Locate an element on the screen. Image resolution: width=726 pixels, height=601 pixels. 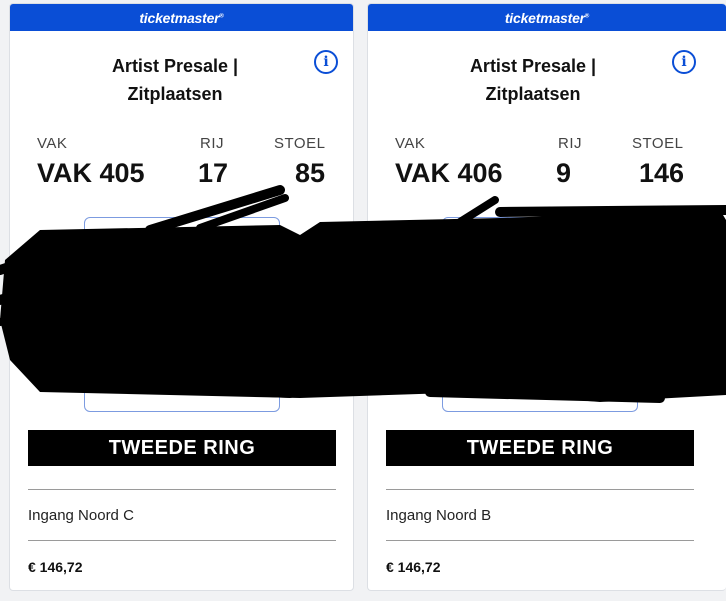
entrance-text: Ingang Noord B is located at coordinates (439, 515).